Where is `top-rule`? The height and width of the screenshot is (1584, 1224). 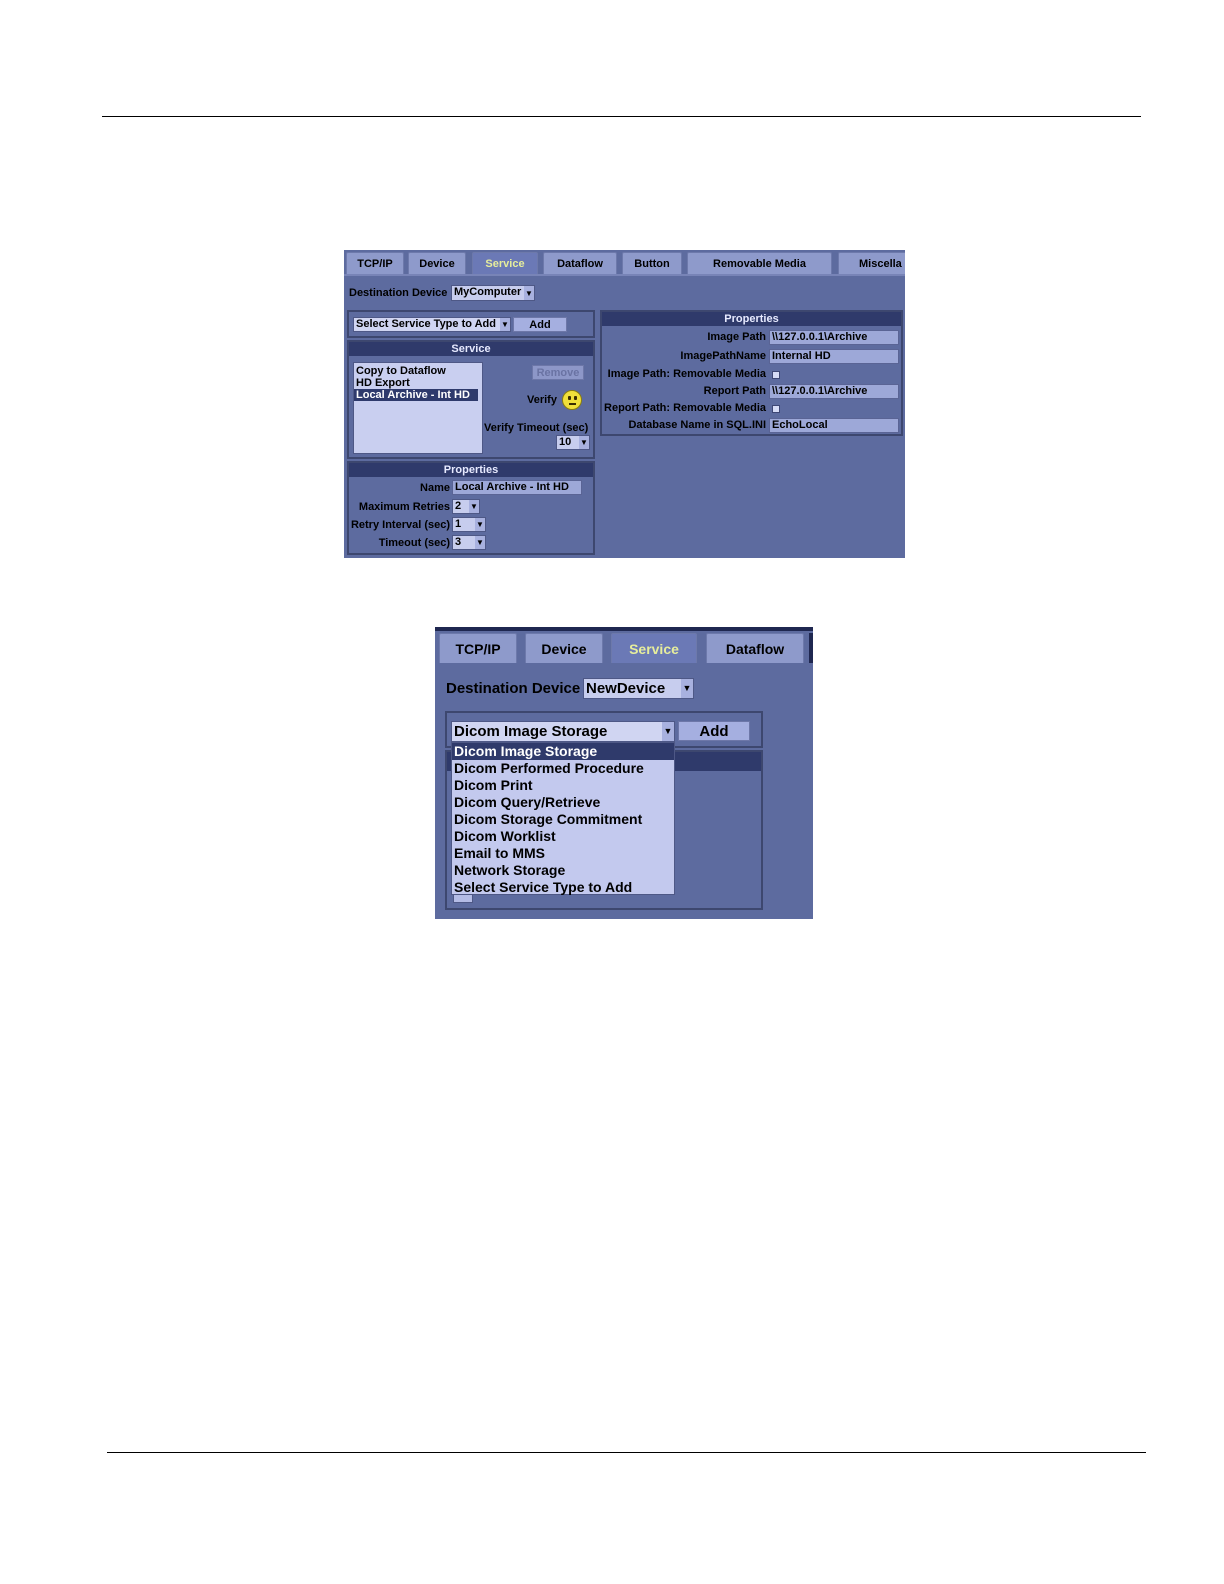 top-rule is located at coordinates (621, 116).